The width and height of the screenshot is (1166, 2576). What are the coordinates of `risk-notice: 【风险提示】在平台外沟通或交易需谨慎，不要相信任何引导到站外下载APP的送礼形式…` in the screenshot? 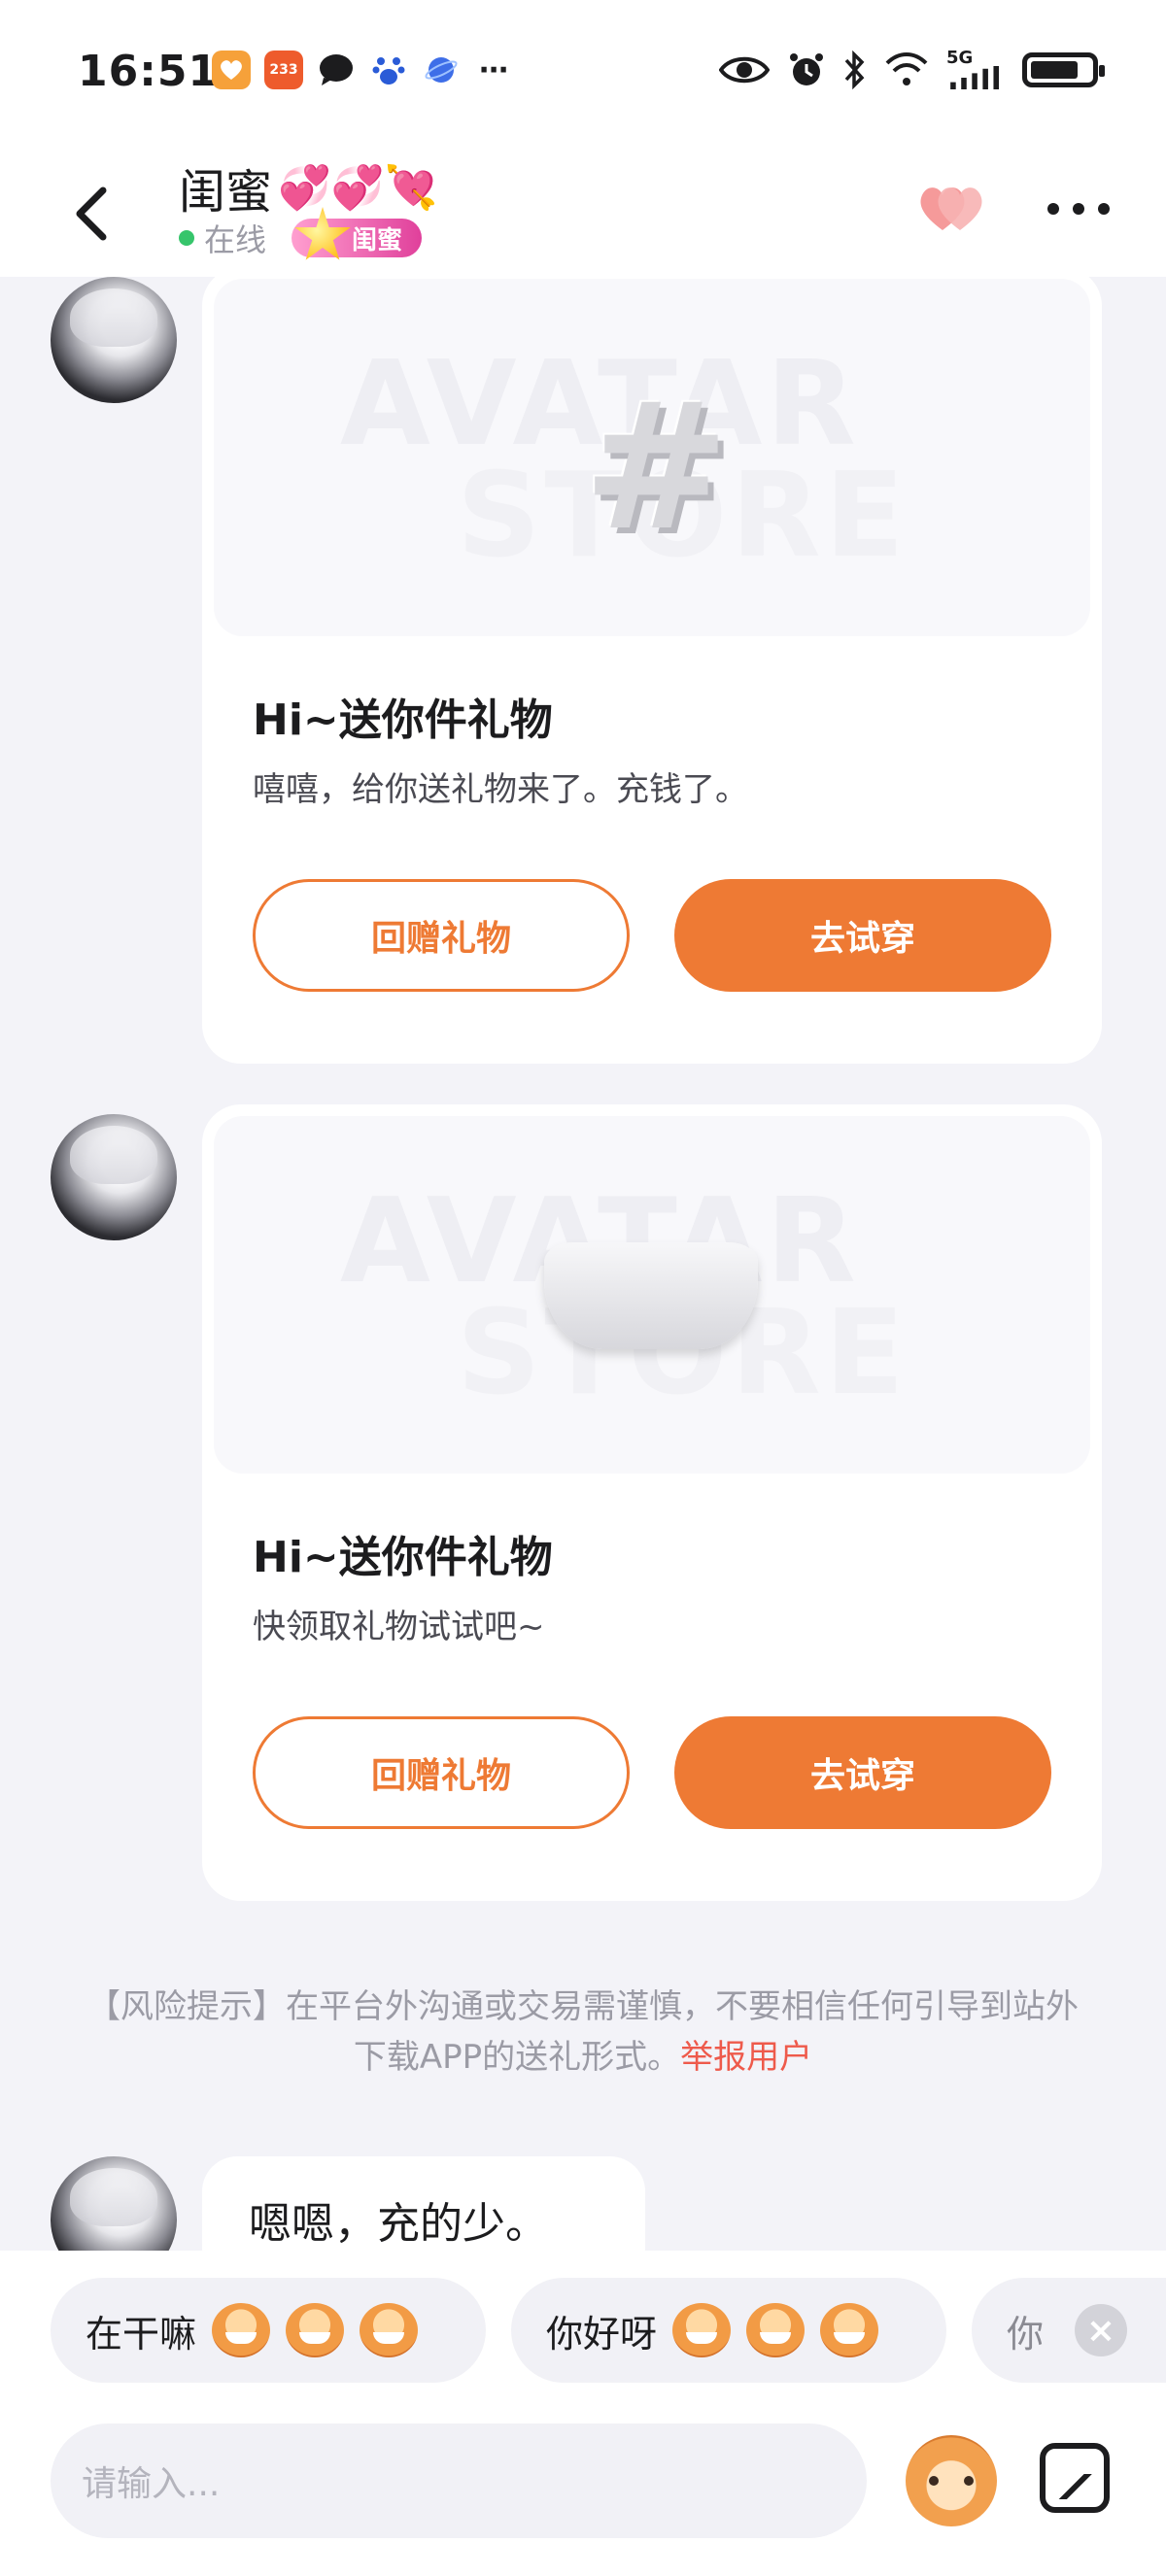 It's located at (583, 2032).